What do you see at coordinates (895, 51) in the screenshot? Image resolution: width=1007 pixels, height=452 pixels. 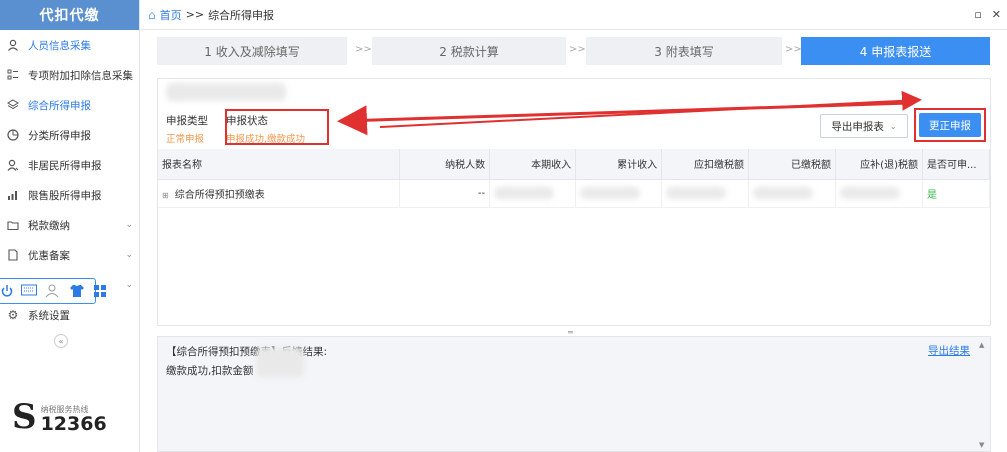 I see `step-submit: 4 申报表报送` at bounding box center [895, 51].